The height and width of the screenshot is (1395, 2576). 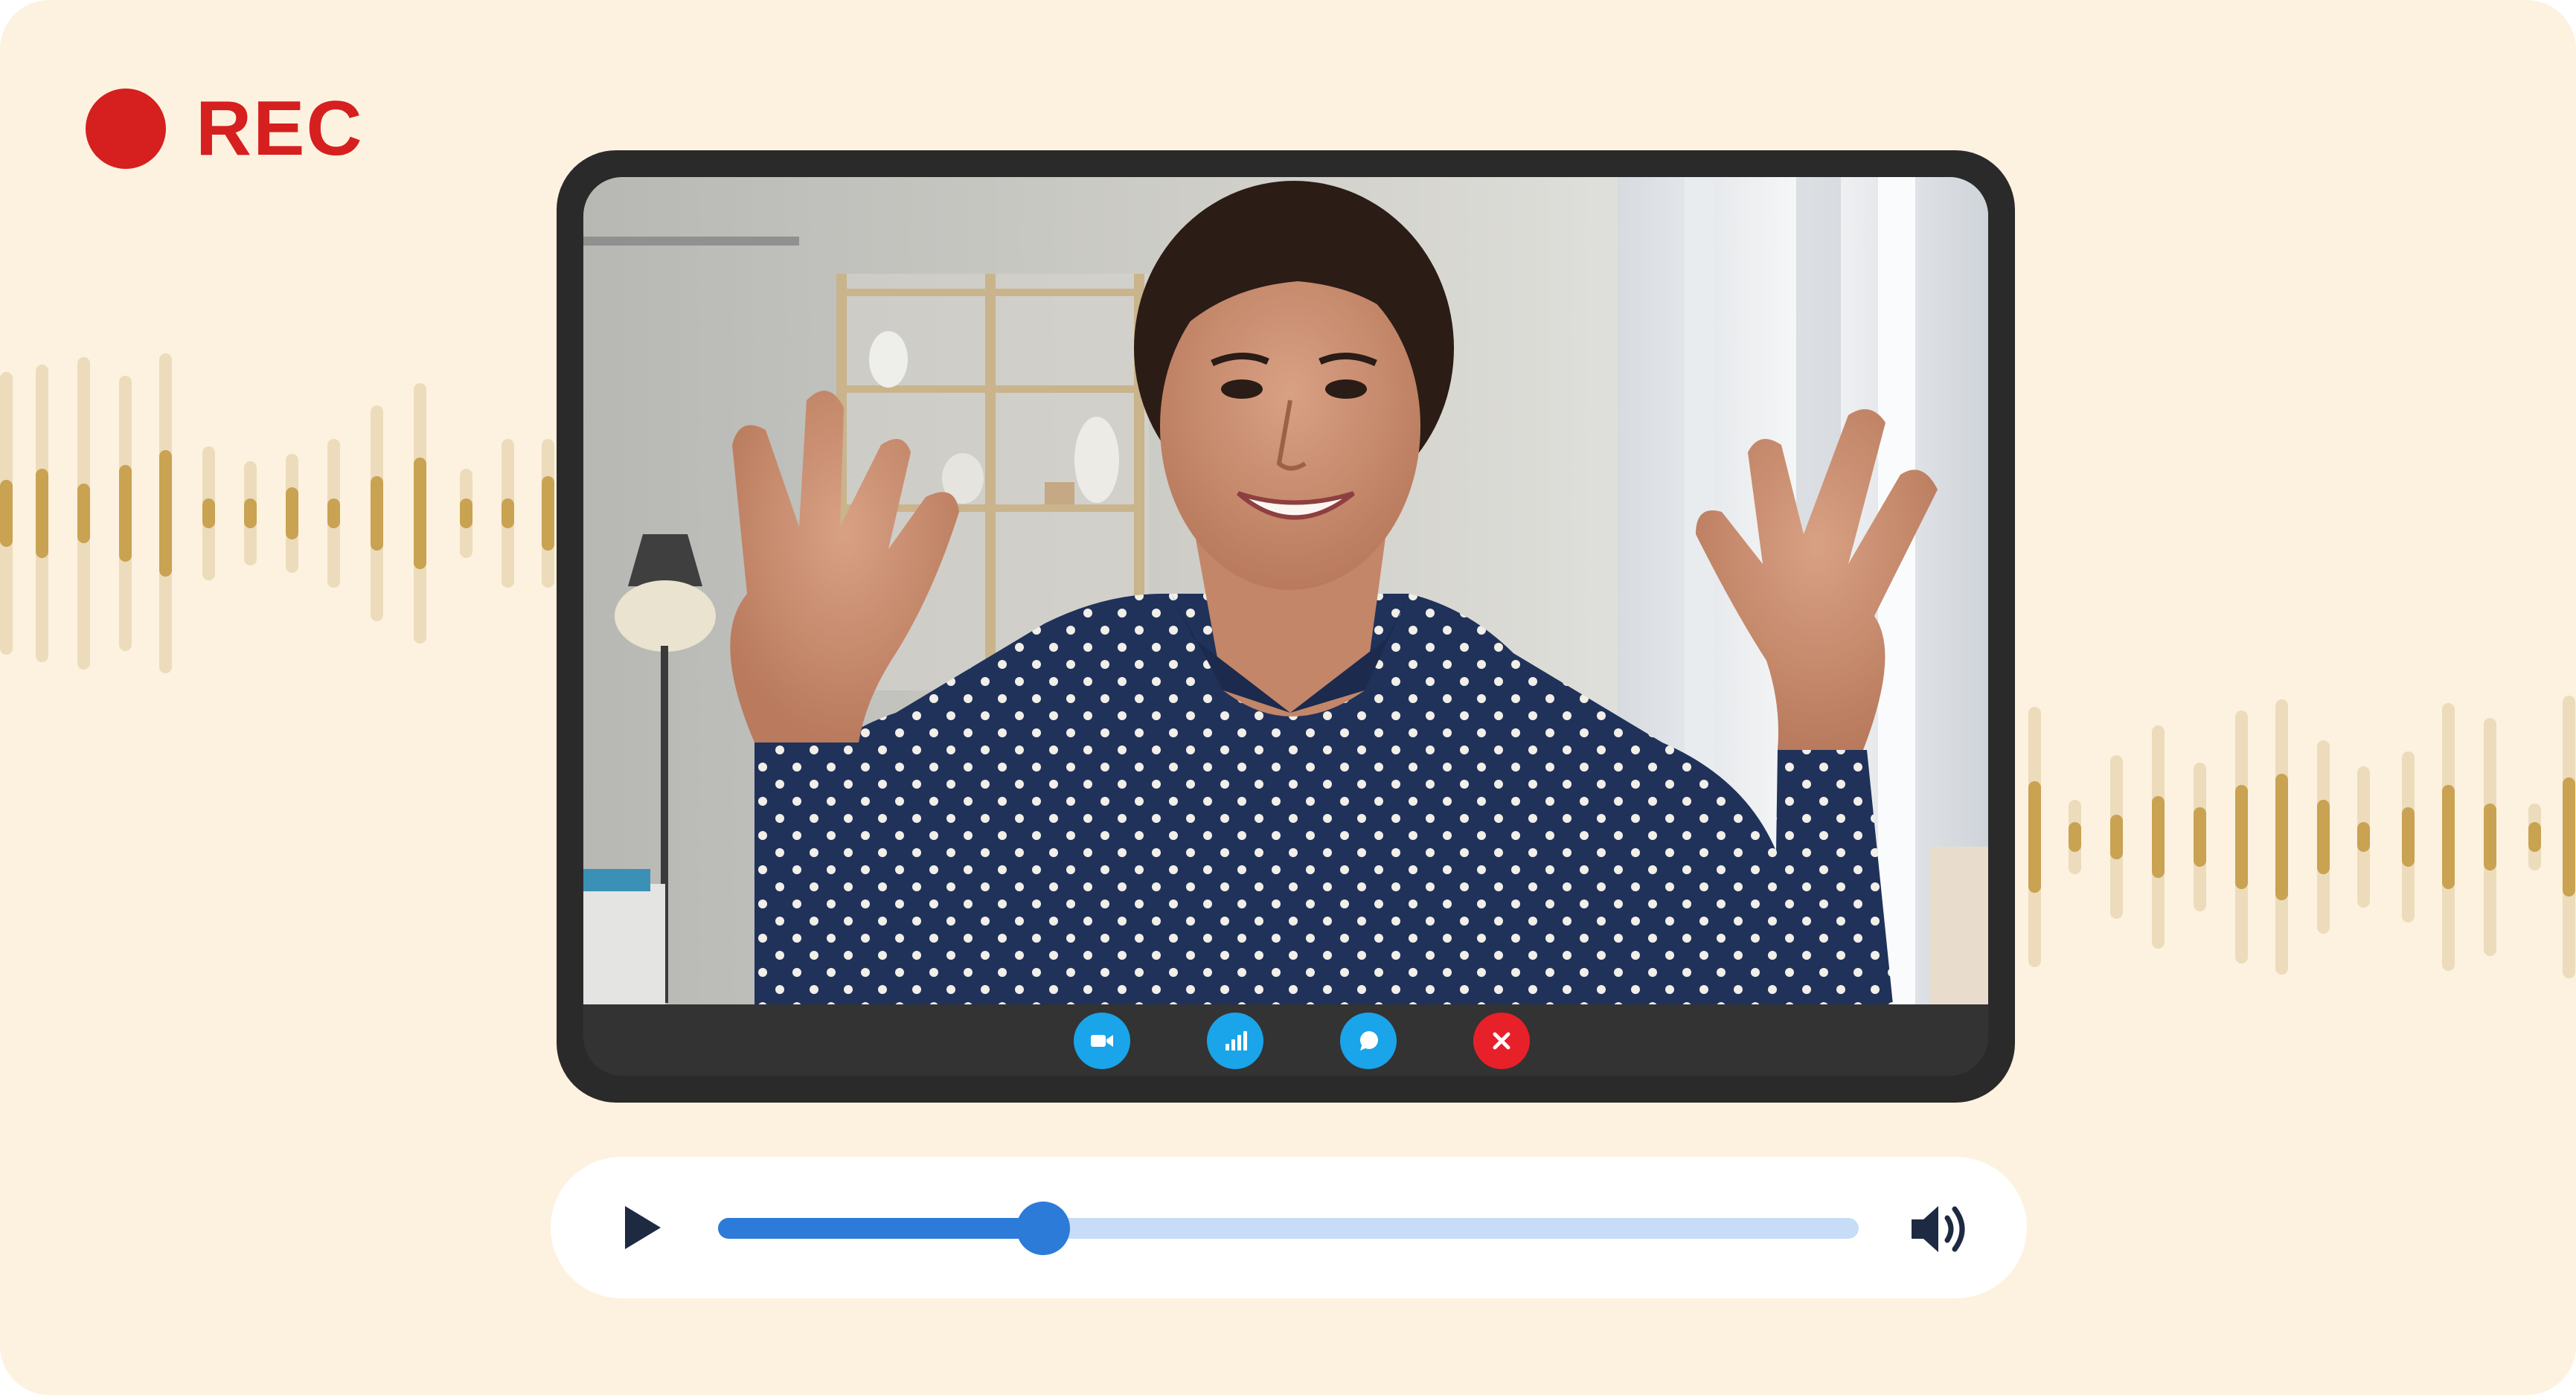 I want to click on media-player, so click(x=1289, y=1227).